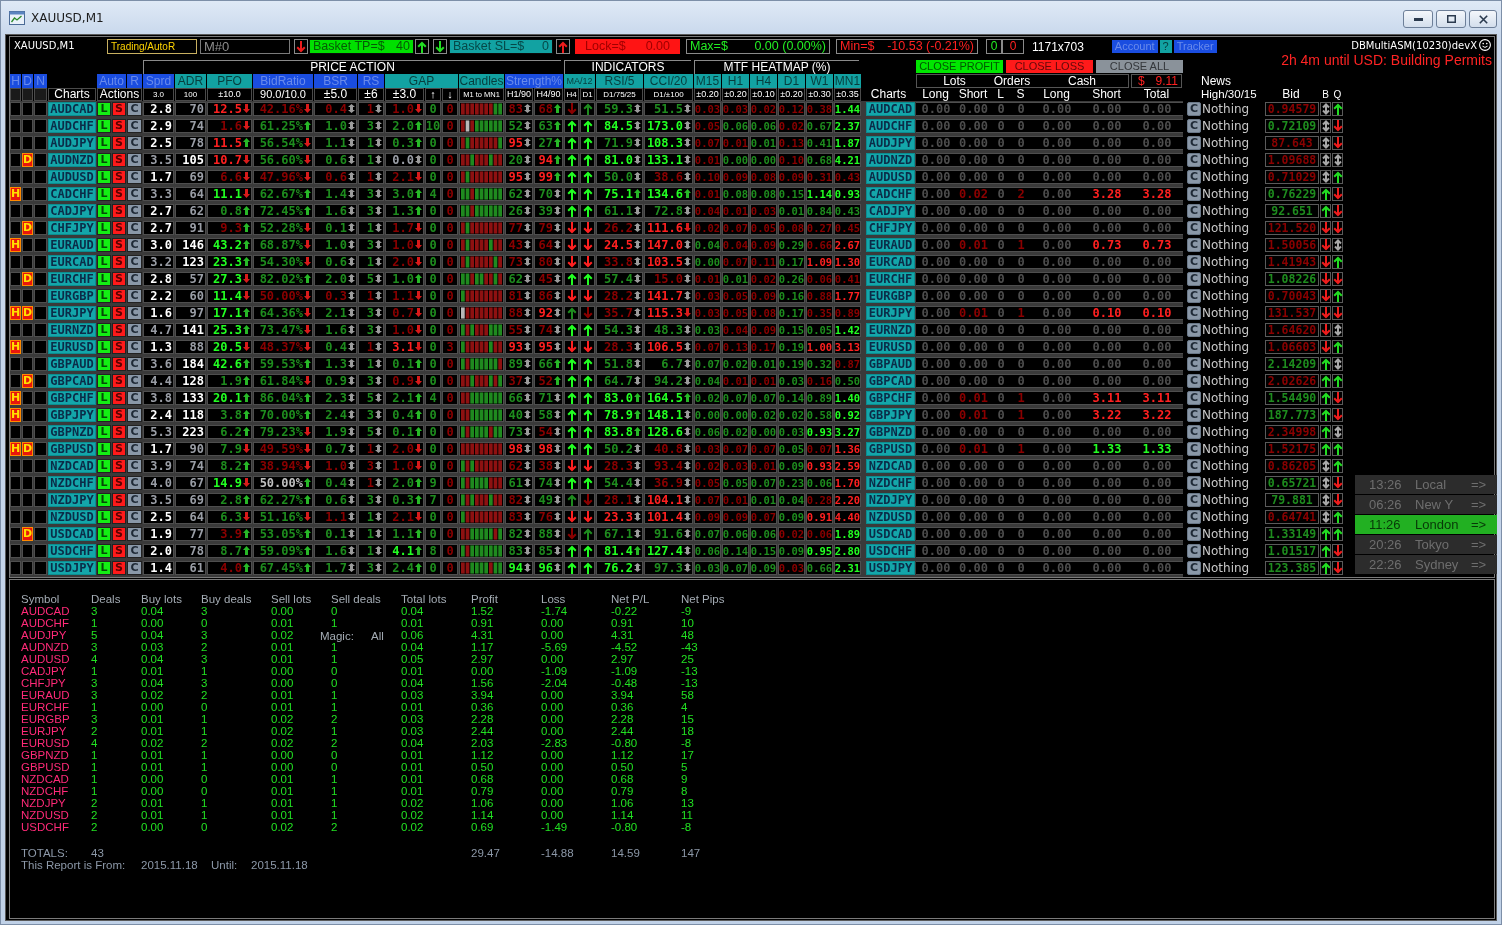 The height and width of the screenshot is (925, 1502). I want to click on basket-tp-field: Basket TP=$ 40, so click(361, 46).